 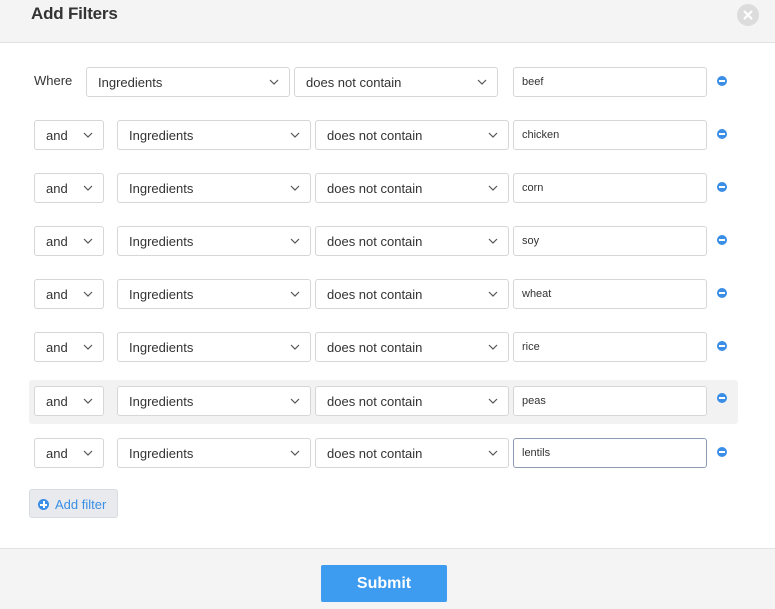 I want to click on add-filter-button: Add filter, so click(x=73, y=503).